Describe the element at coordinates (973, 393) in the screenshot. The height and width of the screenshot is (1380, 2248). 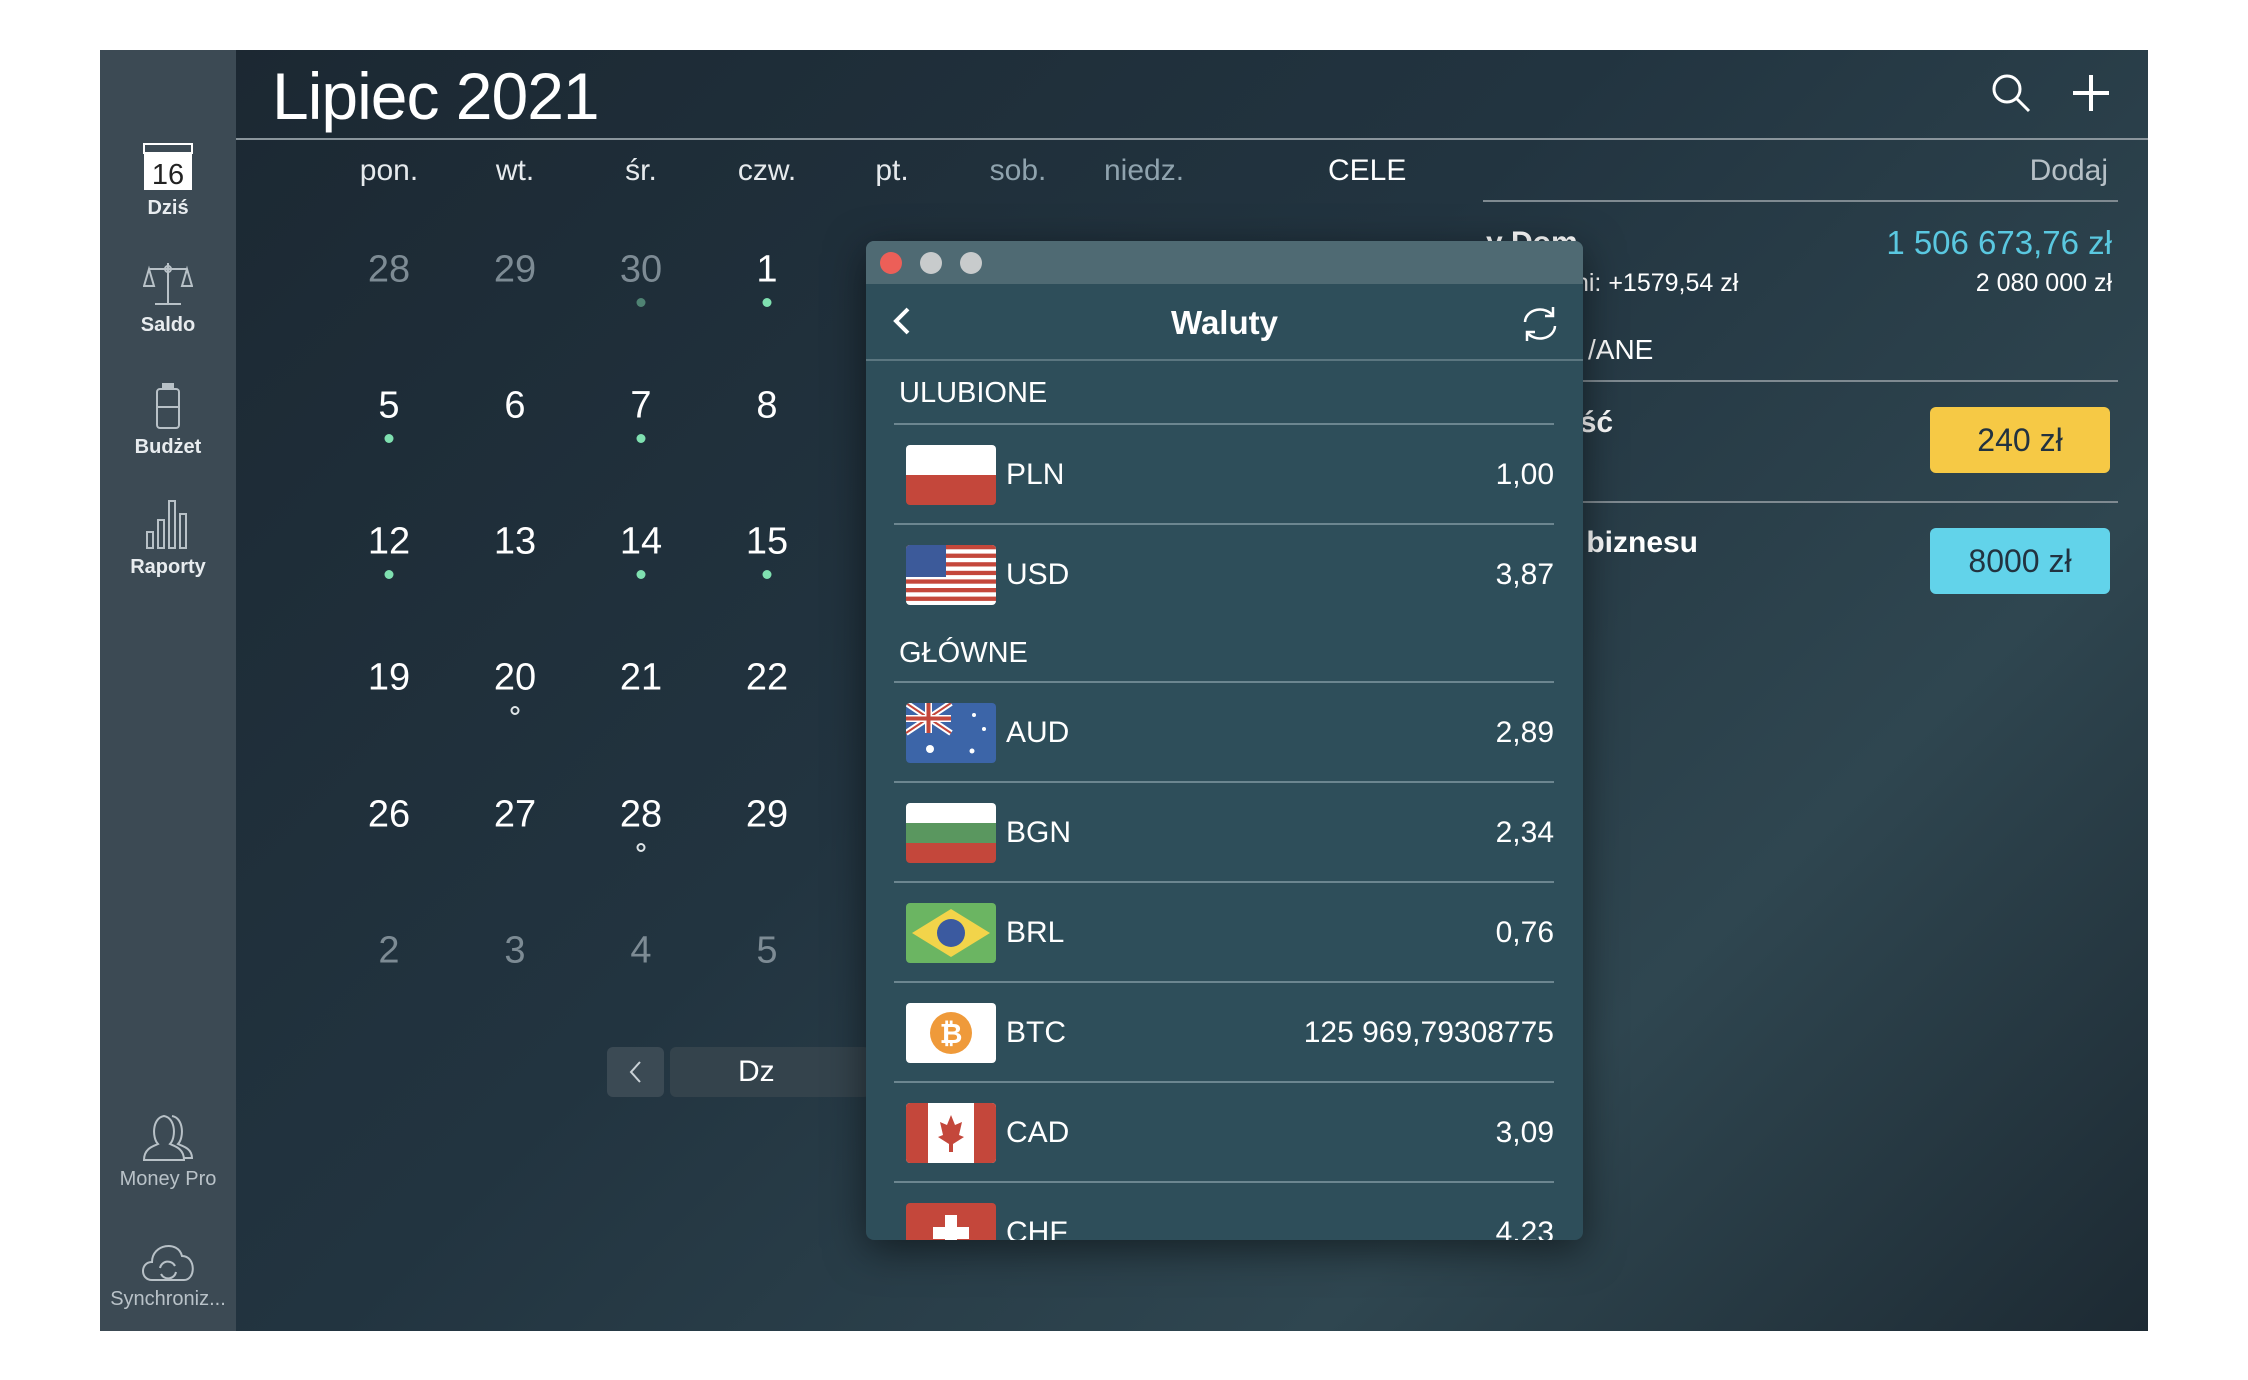
I see `section-header: ULUBIONE` at that location.